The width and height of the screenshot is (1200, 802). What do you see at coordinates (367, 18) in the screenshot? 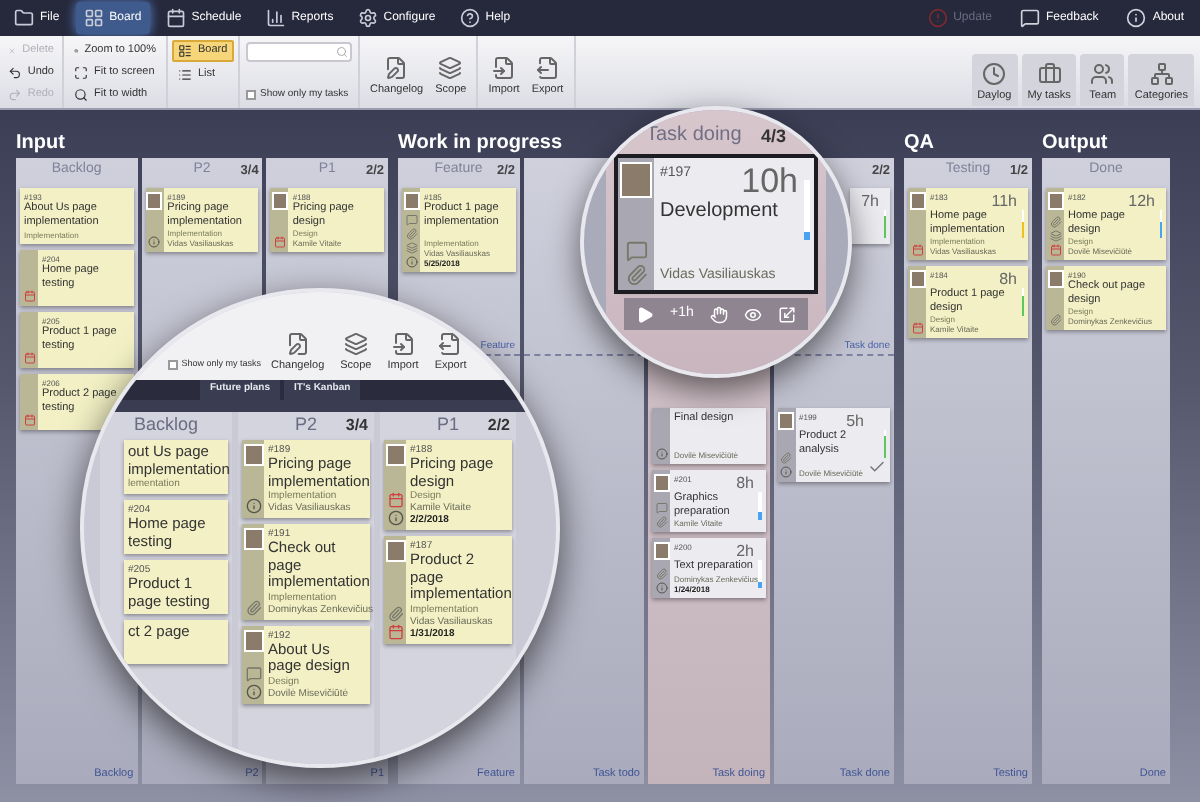
I see `settings-icon` at bounding box center [367, 18].